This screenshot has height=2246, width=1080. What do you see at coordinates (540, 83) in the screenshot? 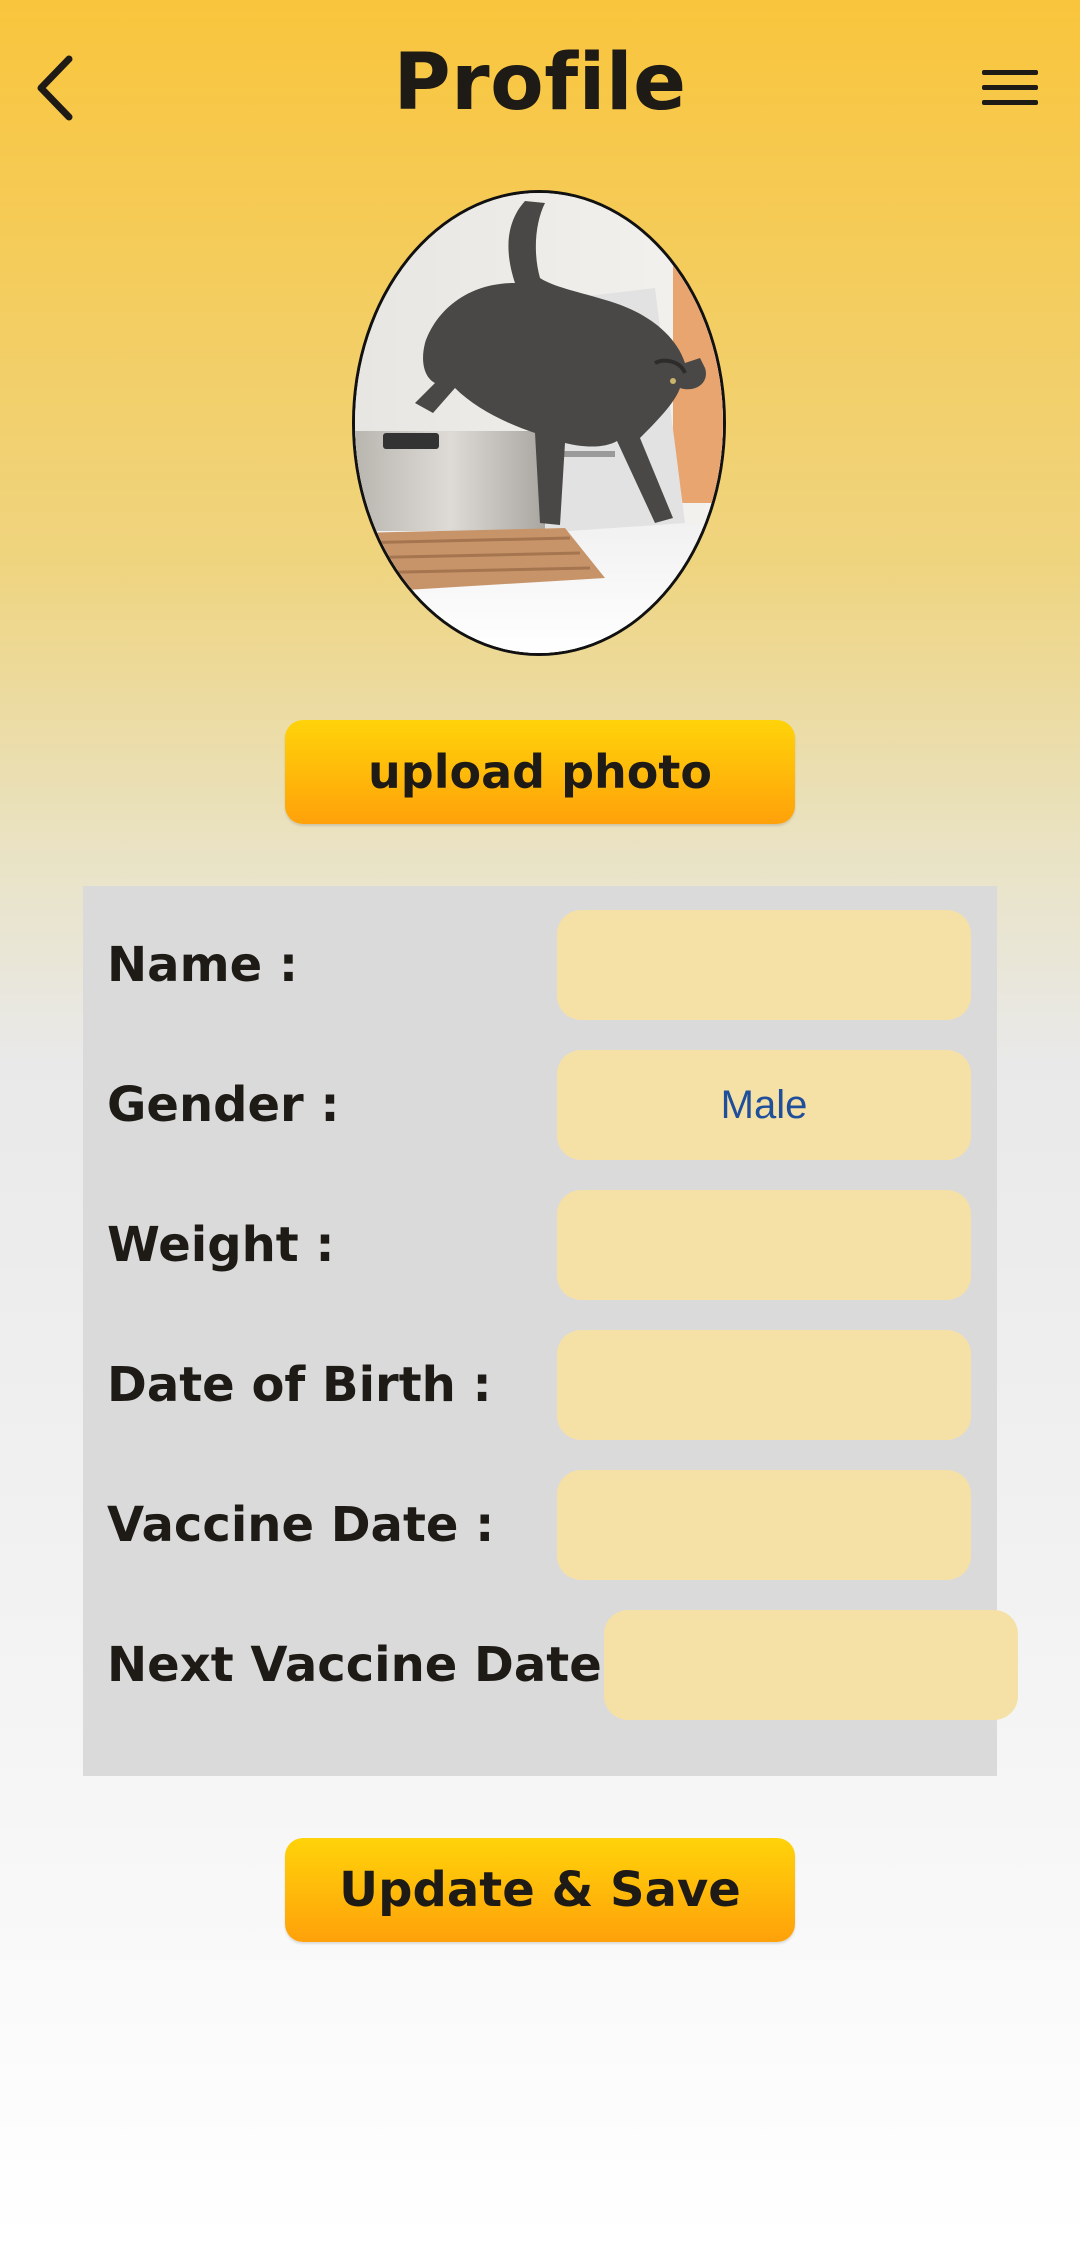
I see `page-title: Profile` at bounding box center [540, 83].